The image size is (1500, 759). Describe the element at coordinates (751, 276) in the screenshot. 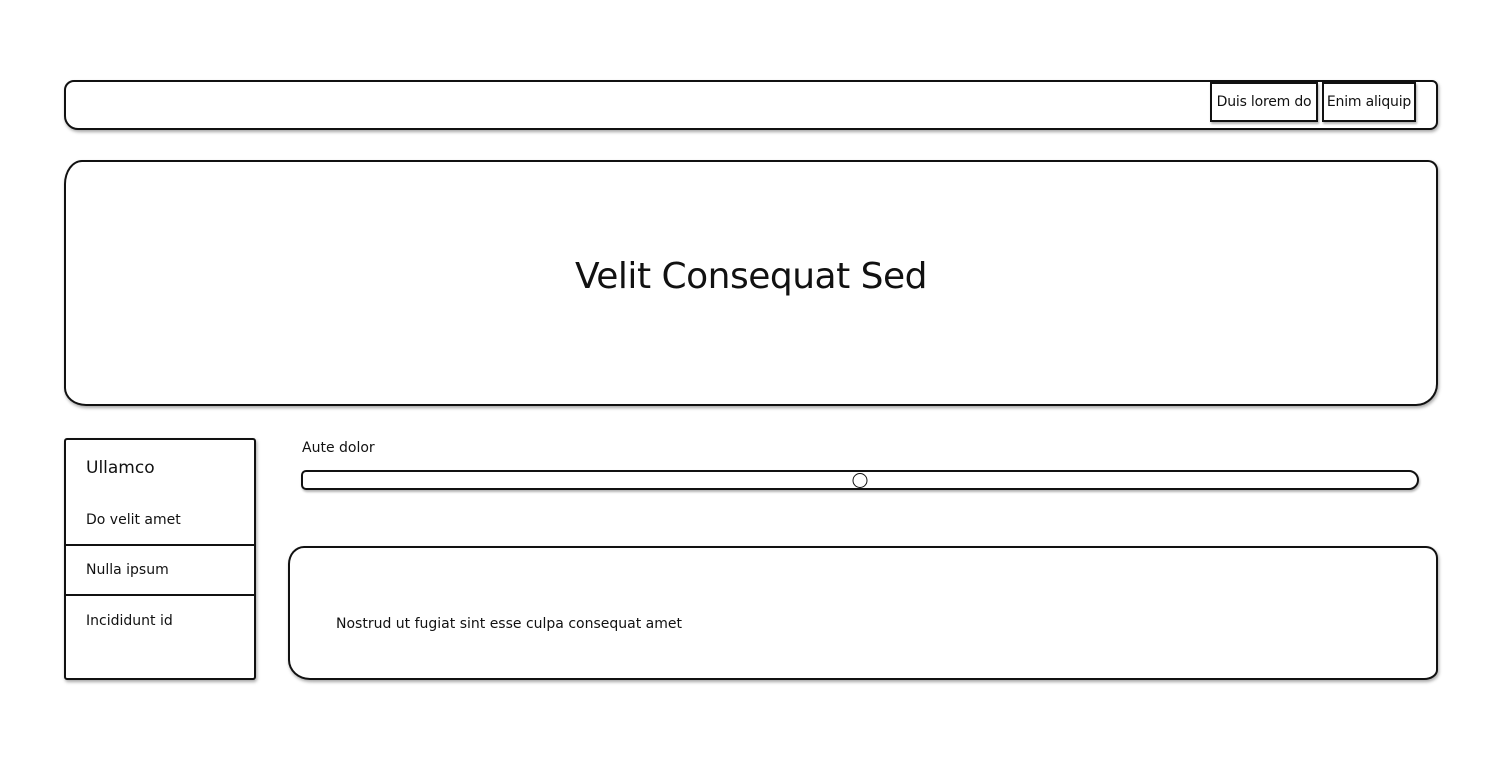

I see `hero-title: Velit Consequat Sed` at that location.